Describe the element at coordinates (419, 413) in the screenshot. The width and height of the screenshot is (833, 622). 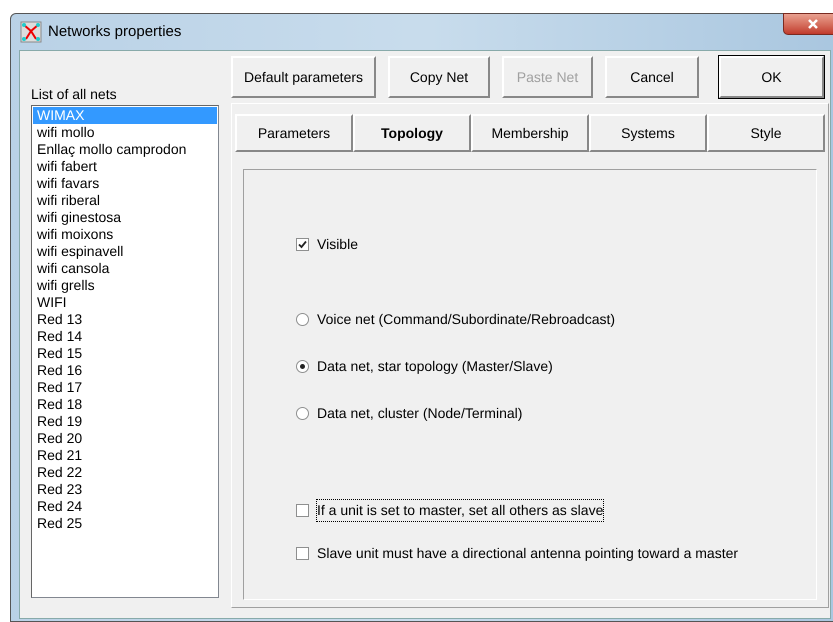
I see `option-label: Data net, cluster (Node/Terminal)` at that location.